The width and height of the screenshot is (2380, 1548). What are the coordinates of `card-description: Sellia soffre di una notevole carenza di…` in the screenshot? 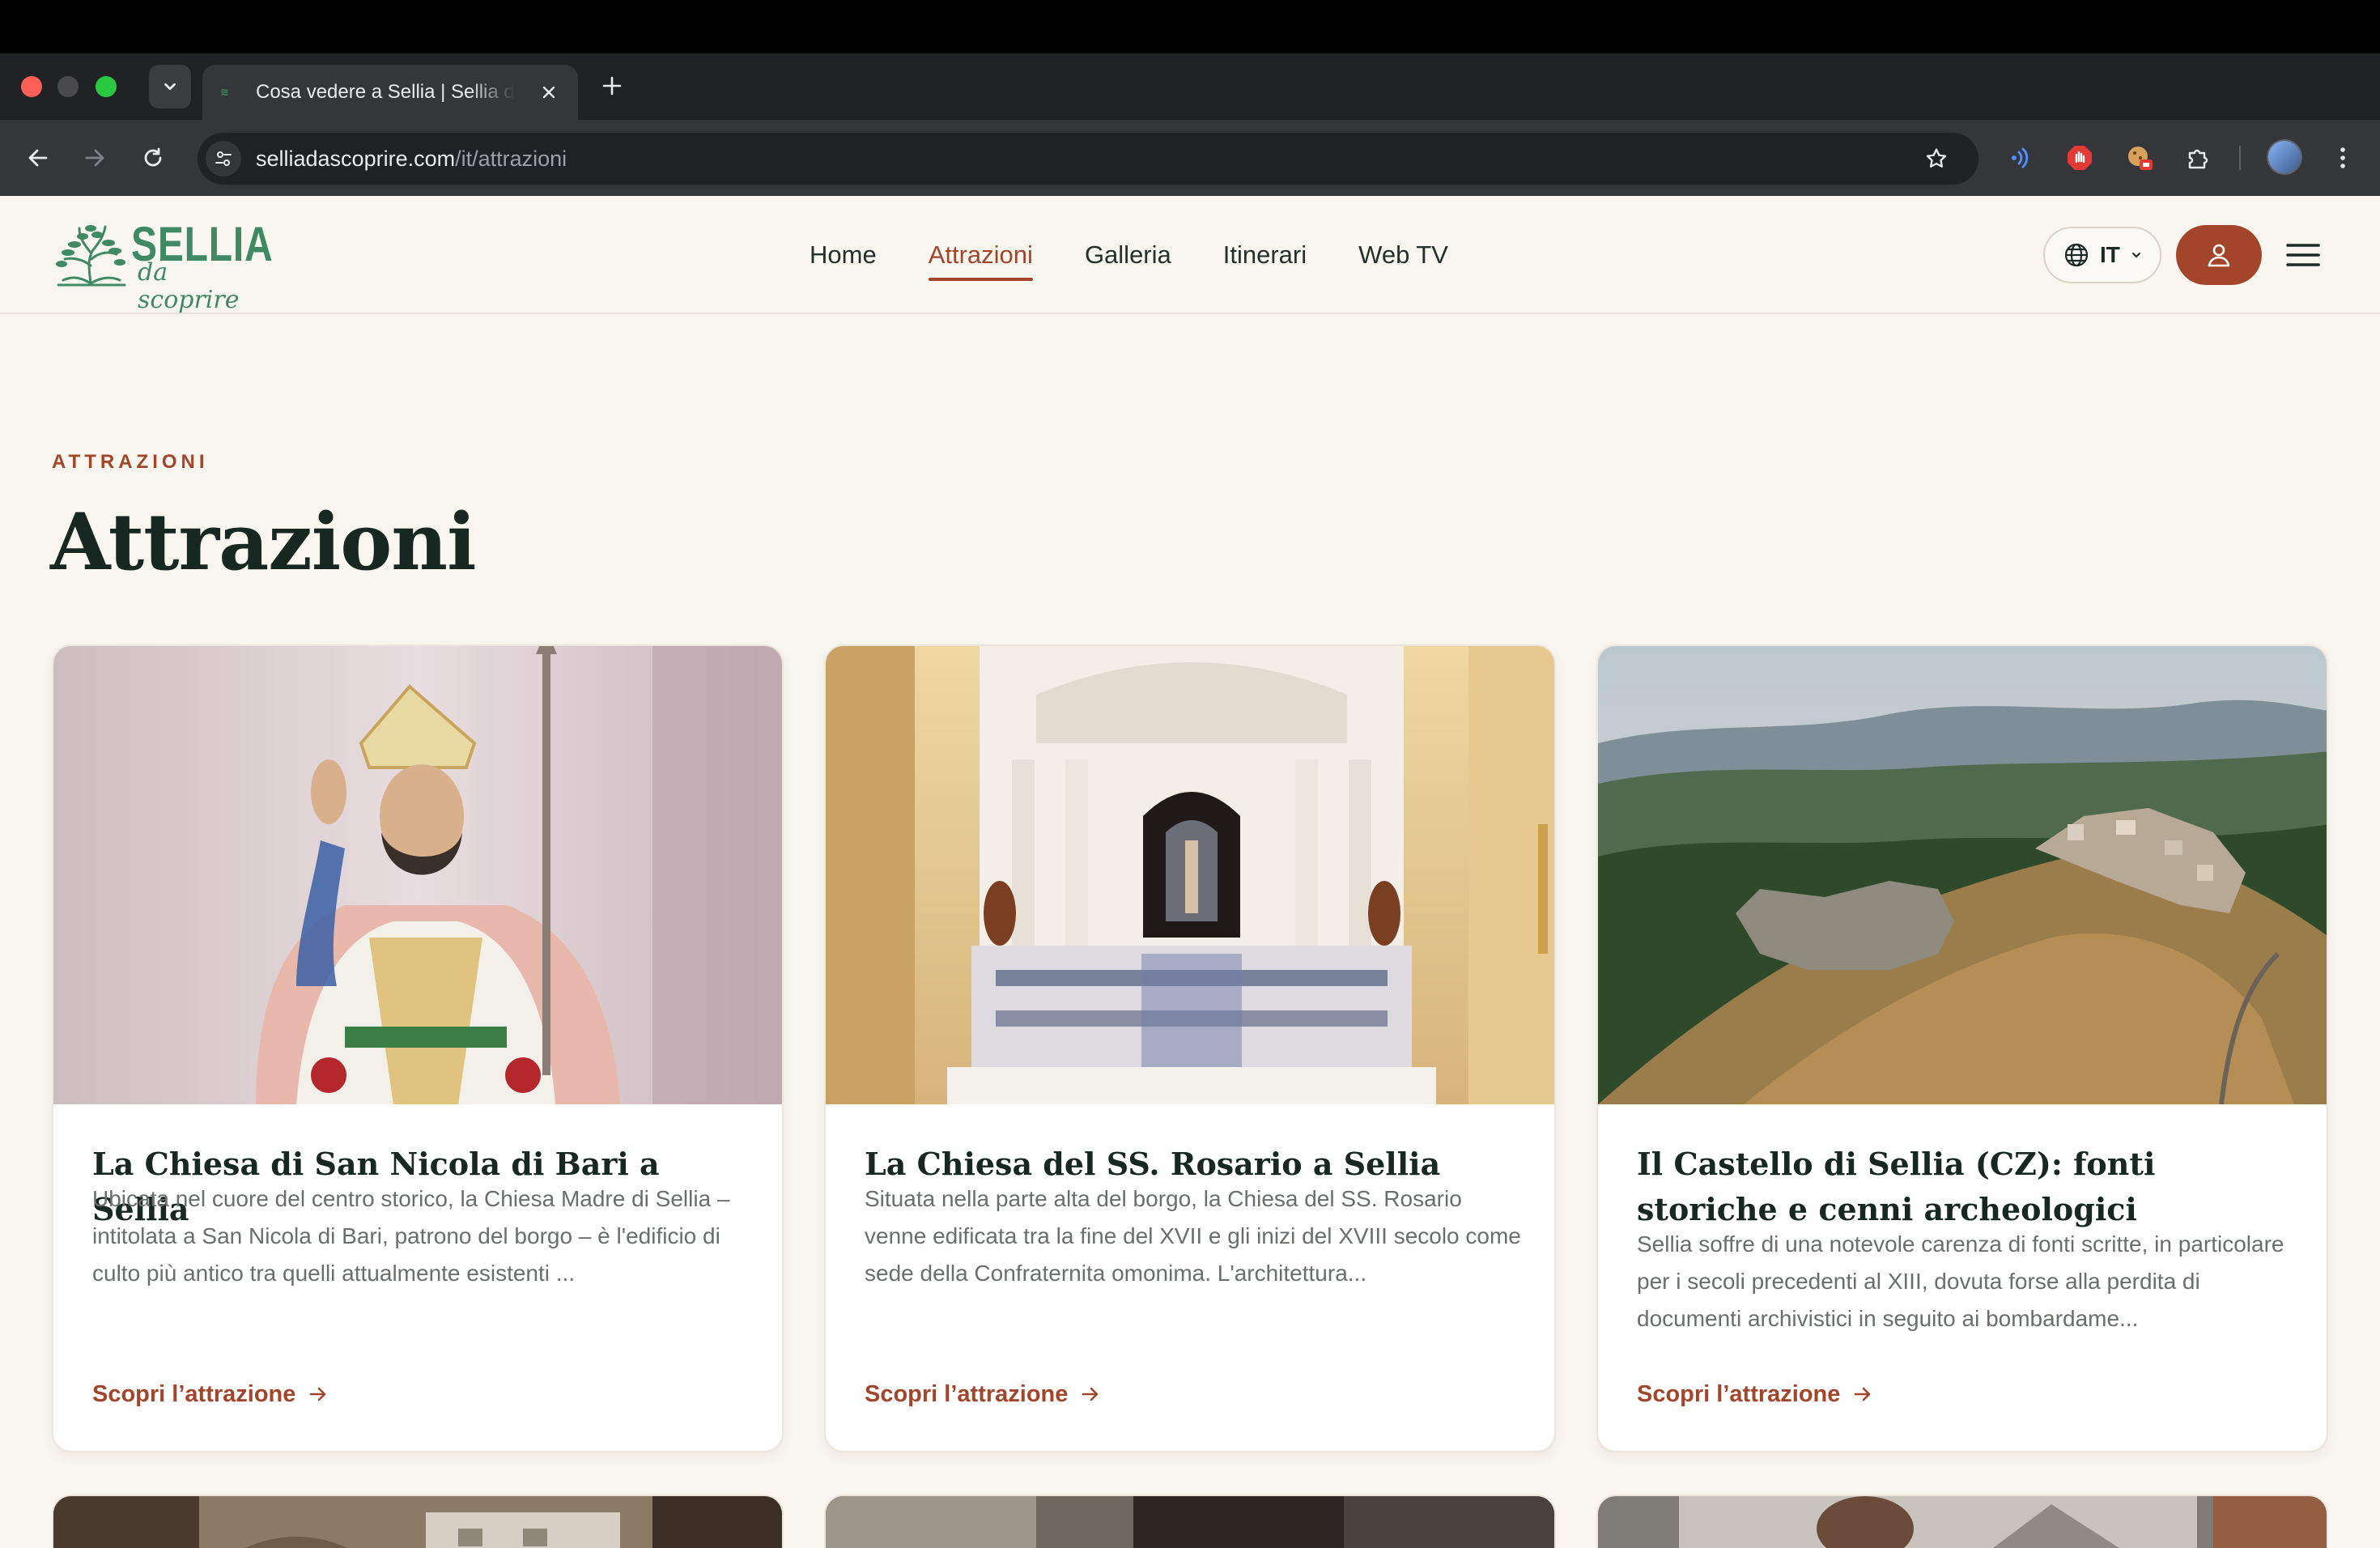 It's located at (1961, 1281).